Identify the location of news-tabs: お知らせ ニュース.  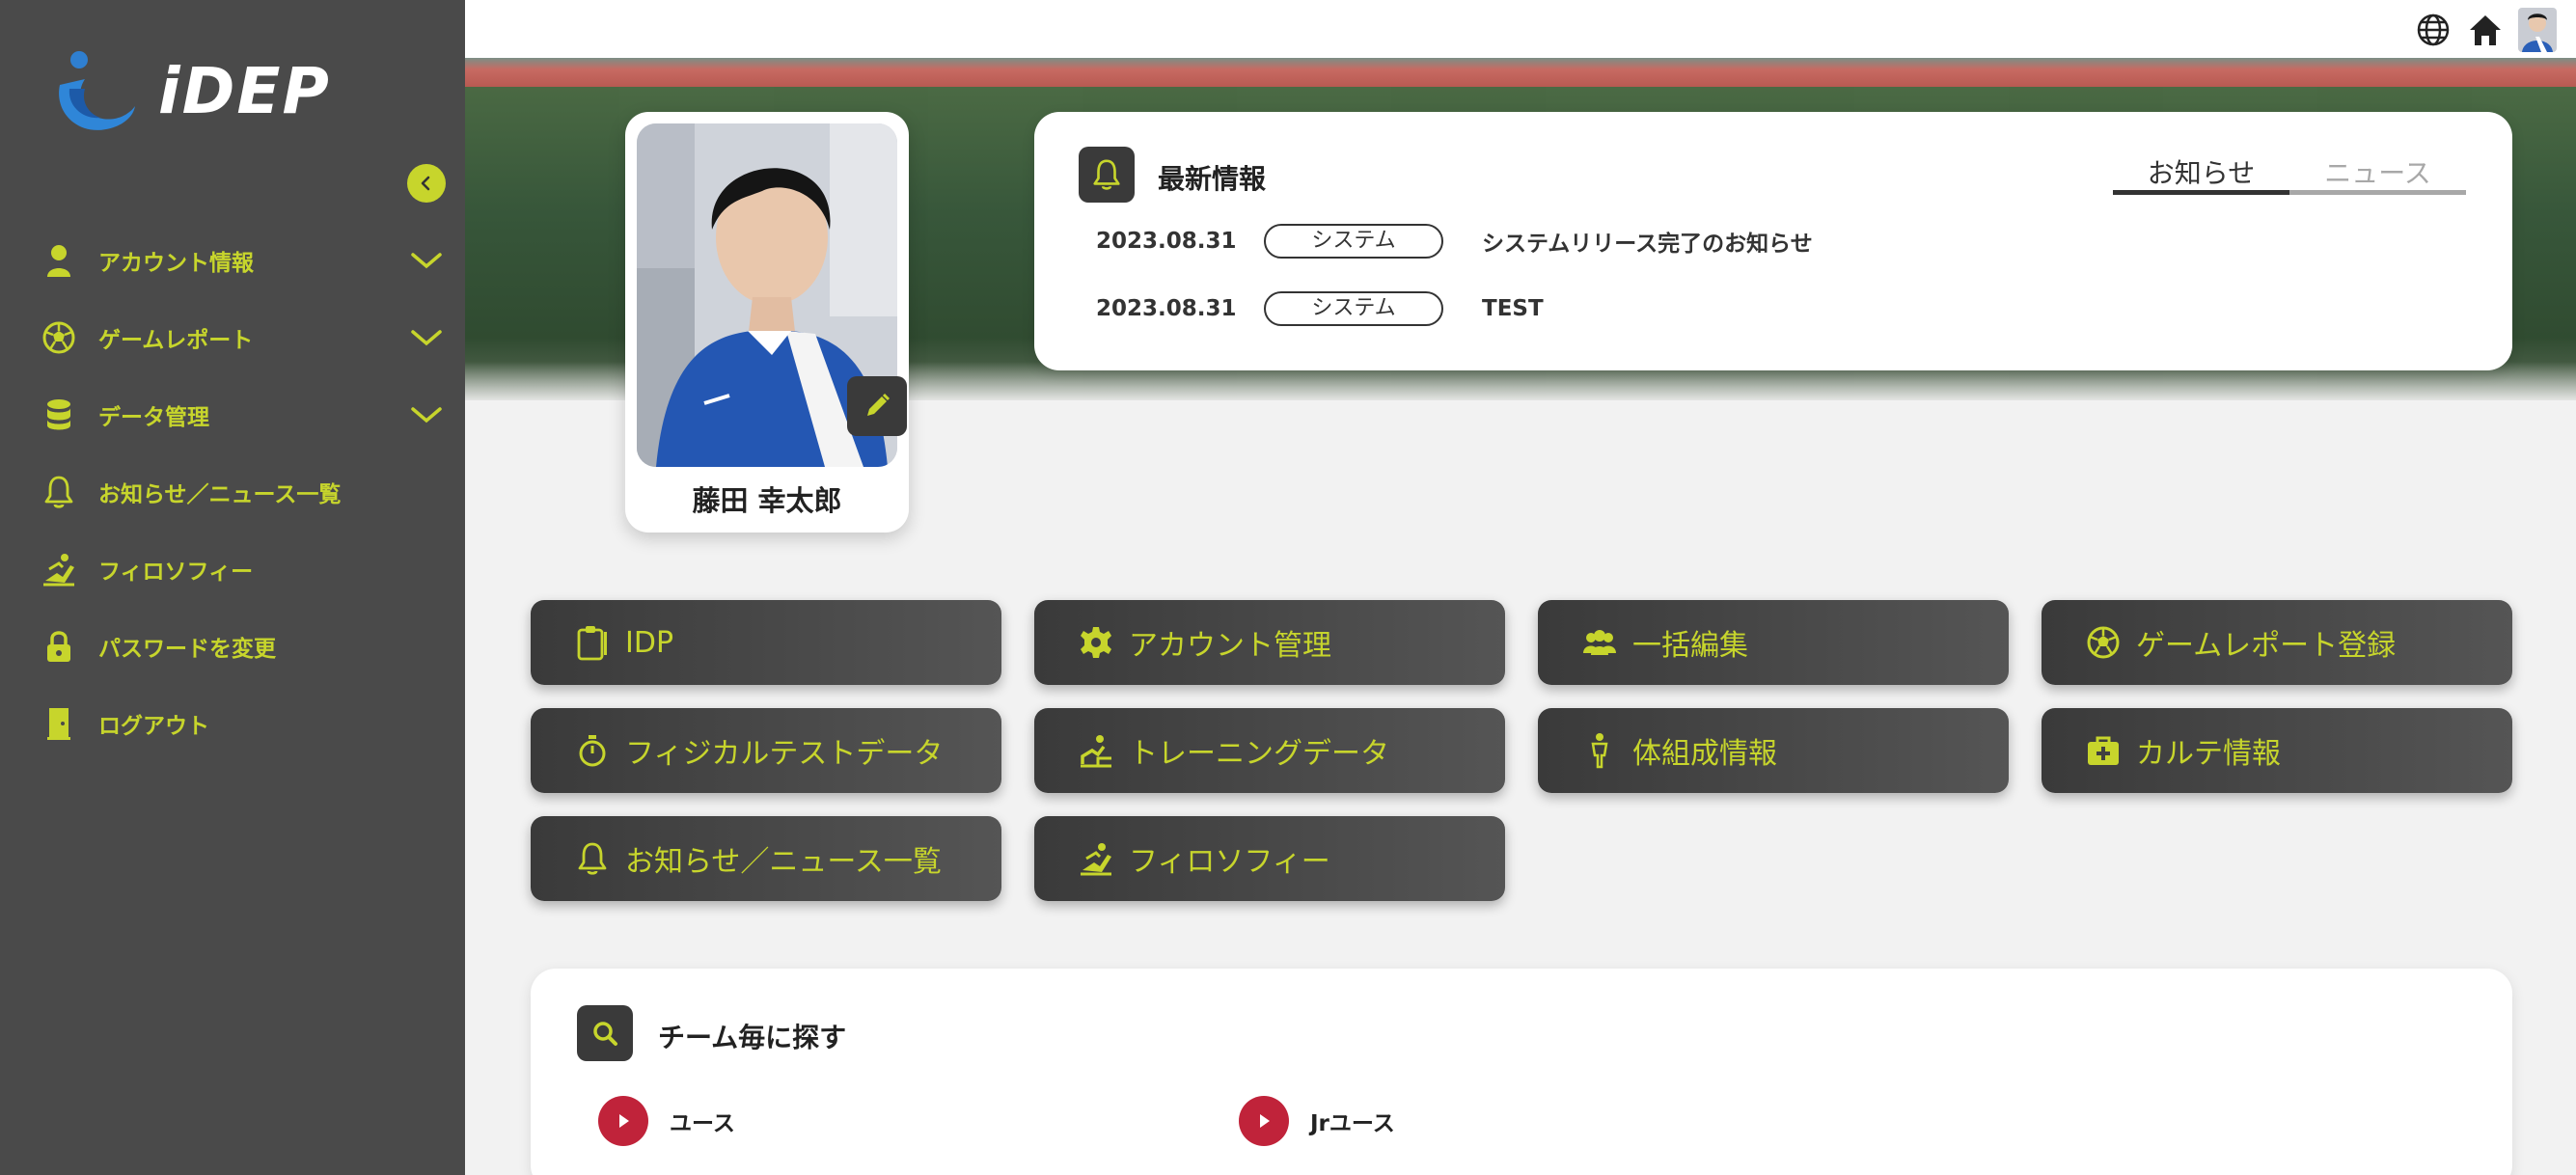
(2289, 174).